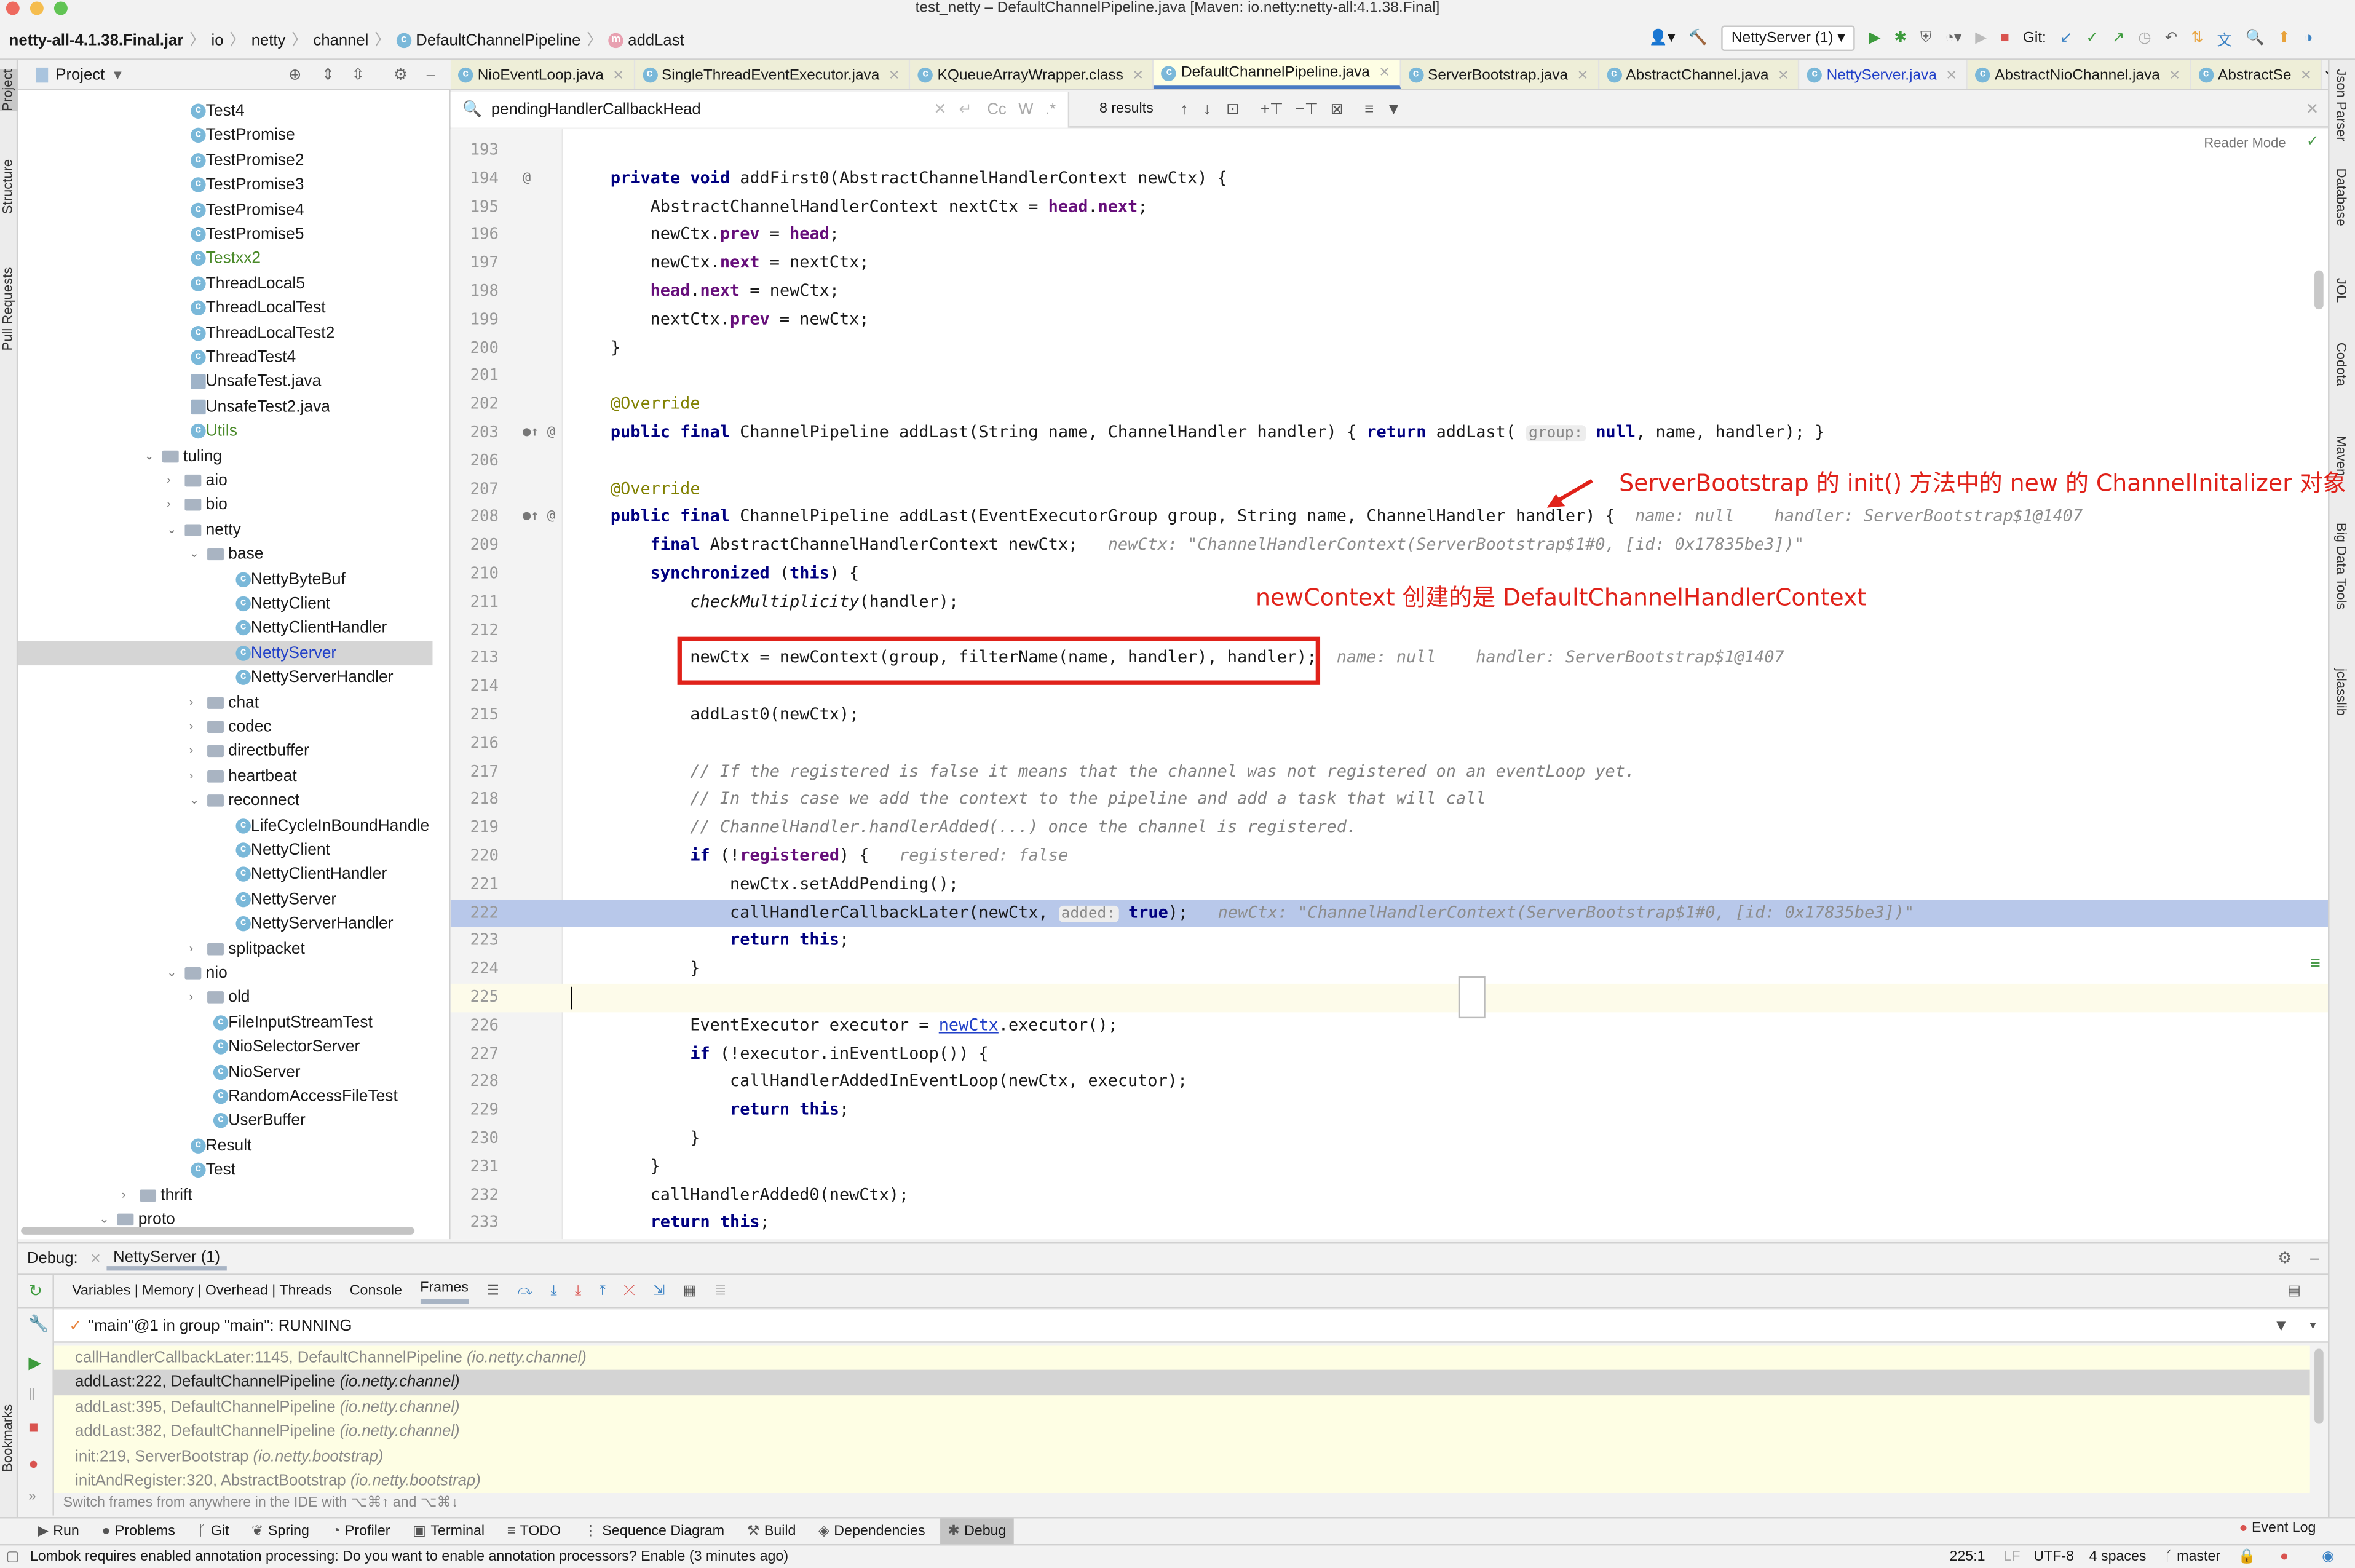 The height and width of the screenshot is (1568, 2355). Describe the element at coordinates (475, 574) in the screenshot. I see `line-number: 210` at that location.